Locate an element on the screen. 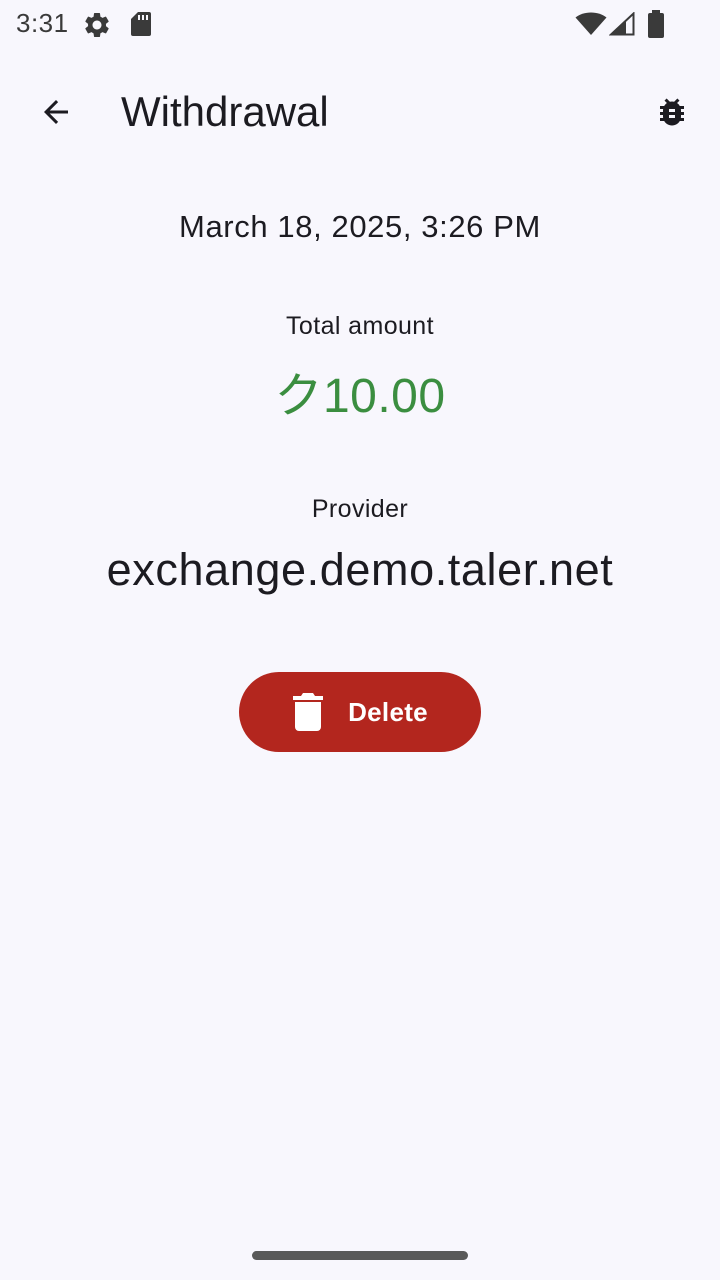 The height and width of the screenshot is (1280, 720). back-button is located at coordinates (56, 112).